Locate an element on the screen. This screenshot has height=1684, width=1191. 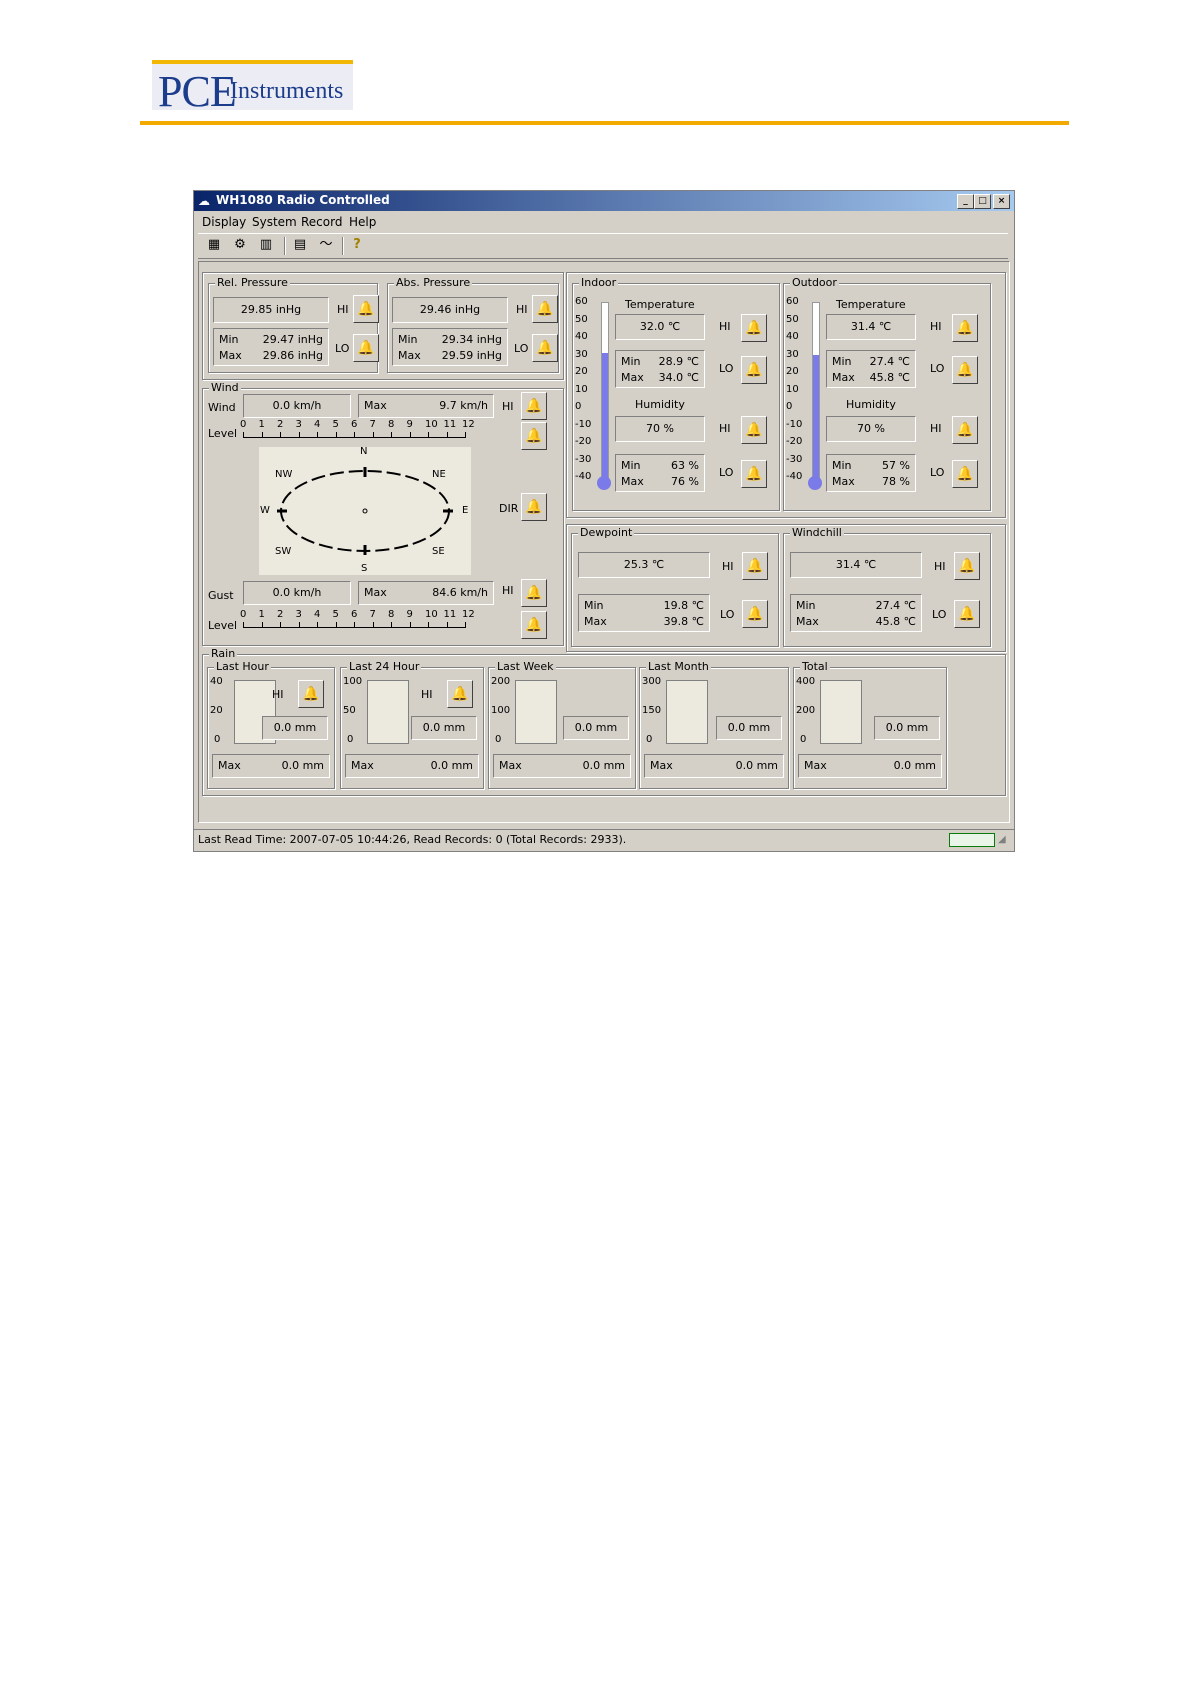
logo-pce-text: PCE is located at coordinates (197, 91).